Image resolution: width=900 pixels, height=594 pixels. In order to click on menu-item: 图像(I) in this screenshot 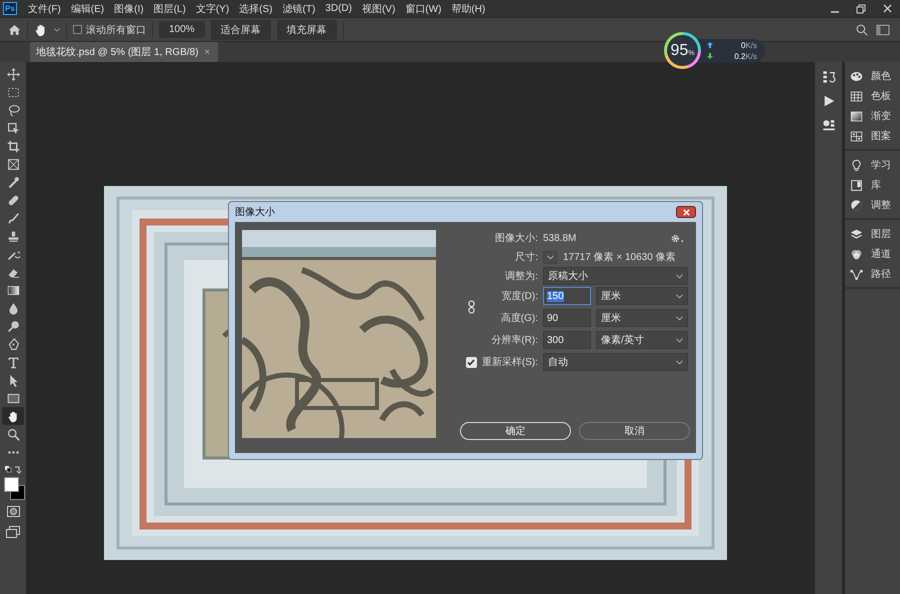, I will do `click(129, 9)`.